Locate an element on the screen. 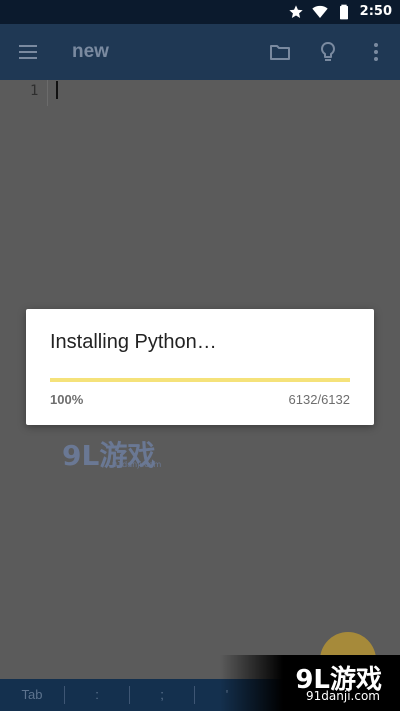 This screenshot has height=711, width=400. watermark-corner-url: 91danji.com is located at coordinates (343, 696).